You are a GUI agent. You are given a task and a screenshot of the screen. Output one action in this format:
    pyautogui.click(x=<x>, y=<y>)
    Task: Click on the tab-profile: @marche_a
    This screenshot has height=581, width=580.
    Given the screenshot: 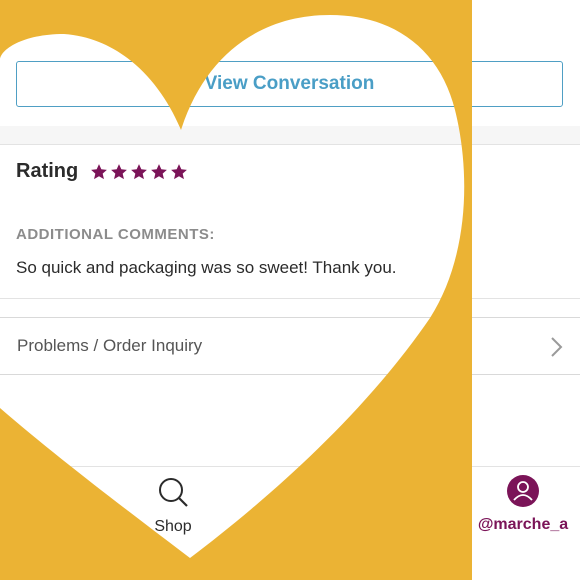 What is the action you would take?
    pyautogui.click(x=523, y=504)
    